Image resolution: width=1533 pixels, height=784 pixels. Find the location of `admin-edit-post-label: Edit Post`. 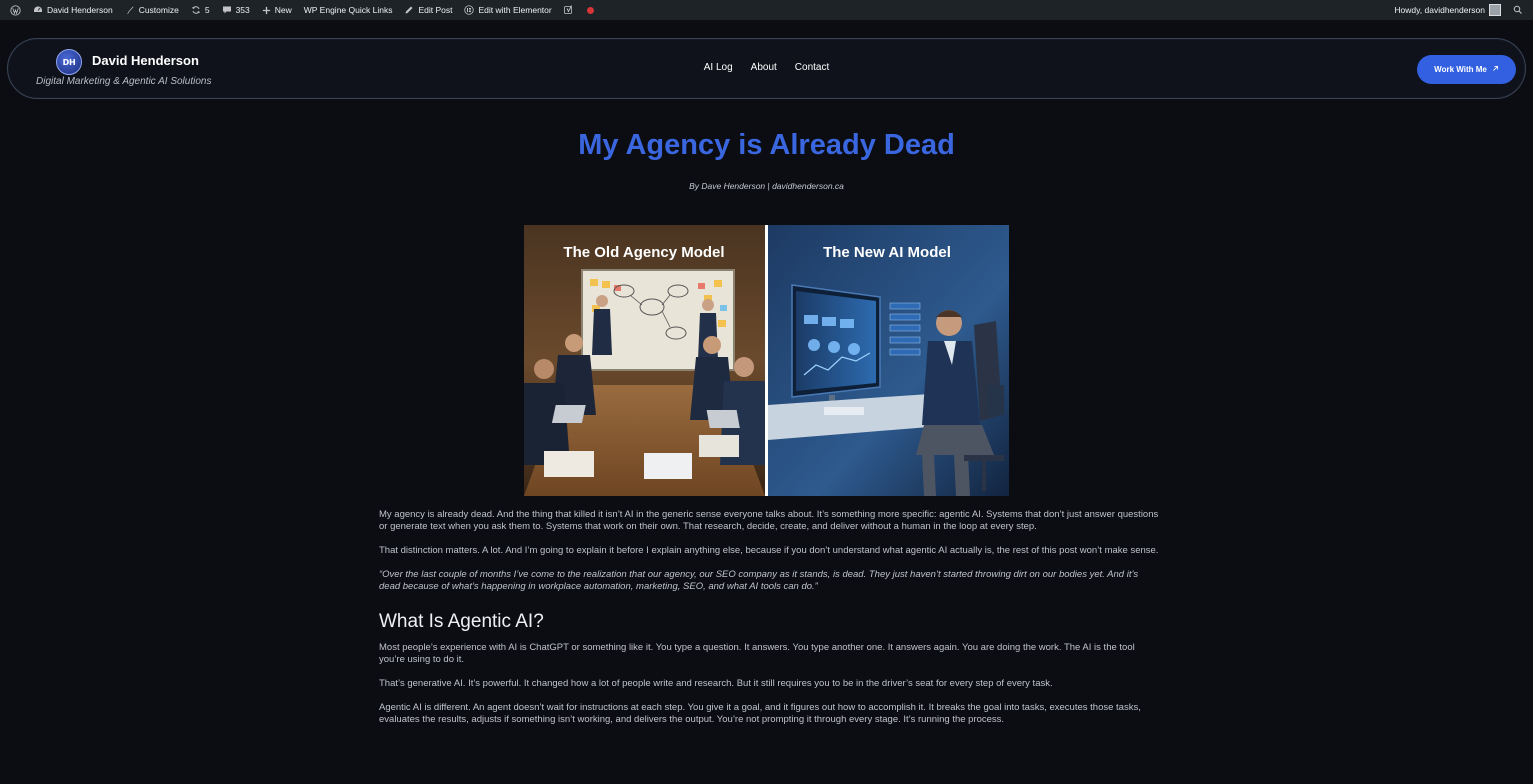

admin-edit-post-label: Edit Post is located at coordinates (435, 10).